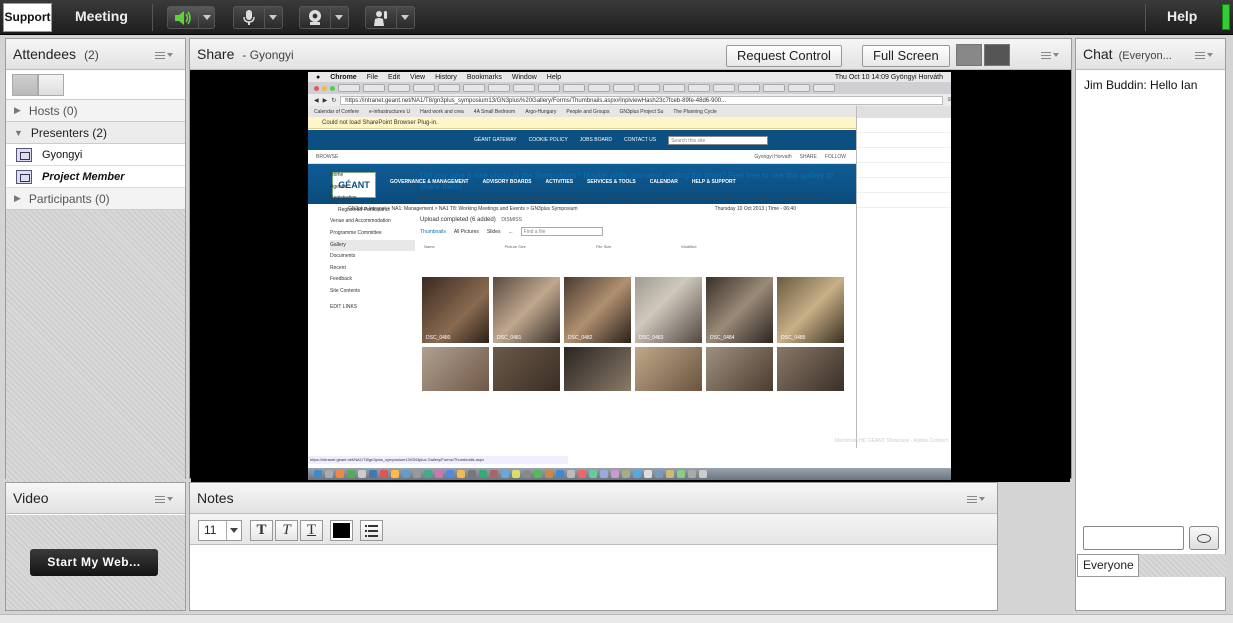  I want to click on forward-icon: ▶, so click(325, 100).